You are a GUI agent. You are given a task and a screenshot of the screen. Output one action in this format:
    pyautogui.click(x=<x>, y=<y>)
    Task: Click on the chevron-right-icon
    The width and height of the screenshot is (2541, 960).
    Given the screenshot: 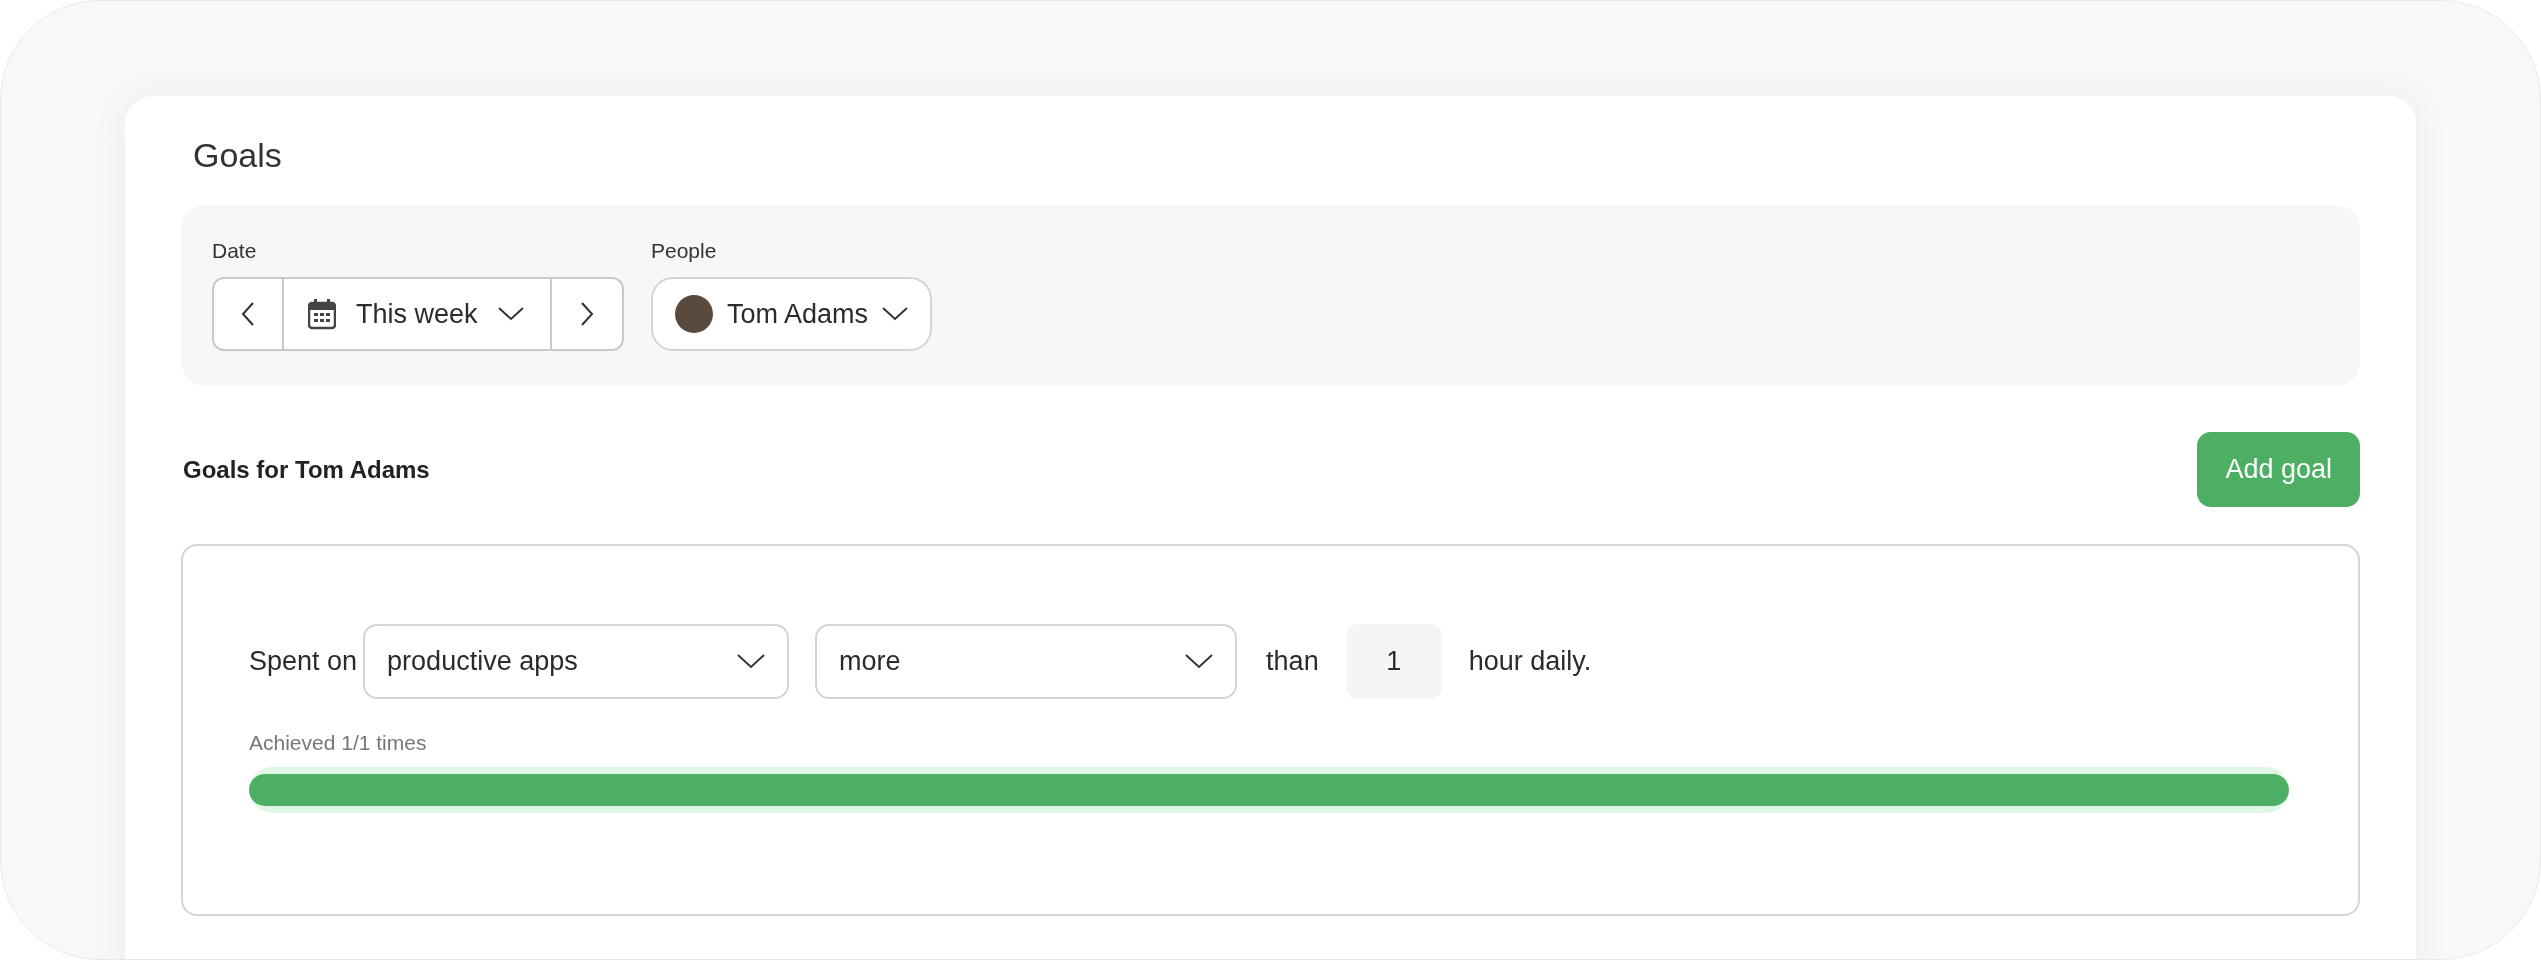 What is the action you would take?
    pyautogui.click(x=587, y=314)
    